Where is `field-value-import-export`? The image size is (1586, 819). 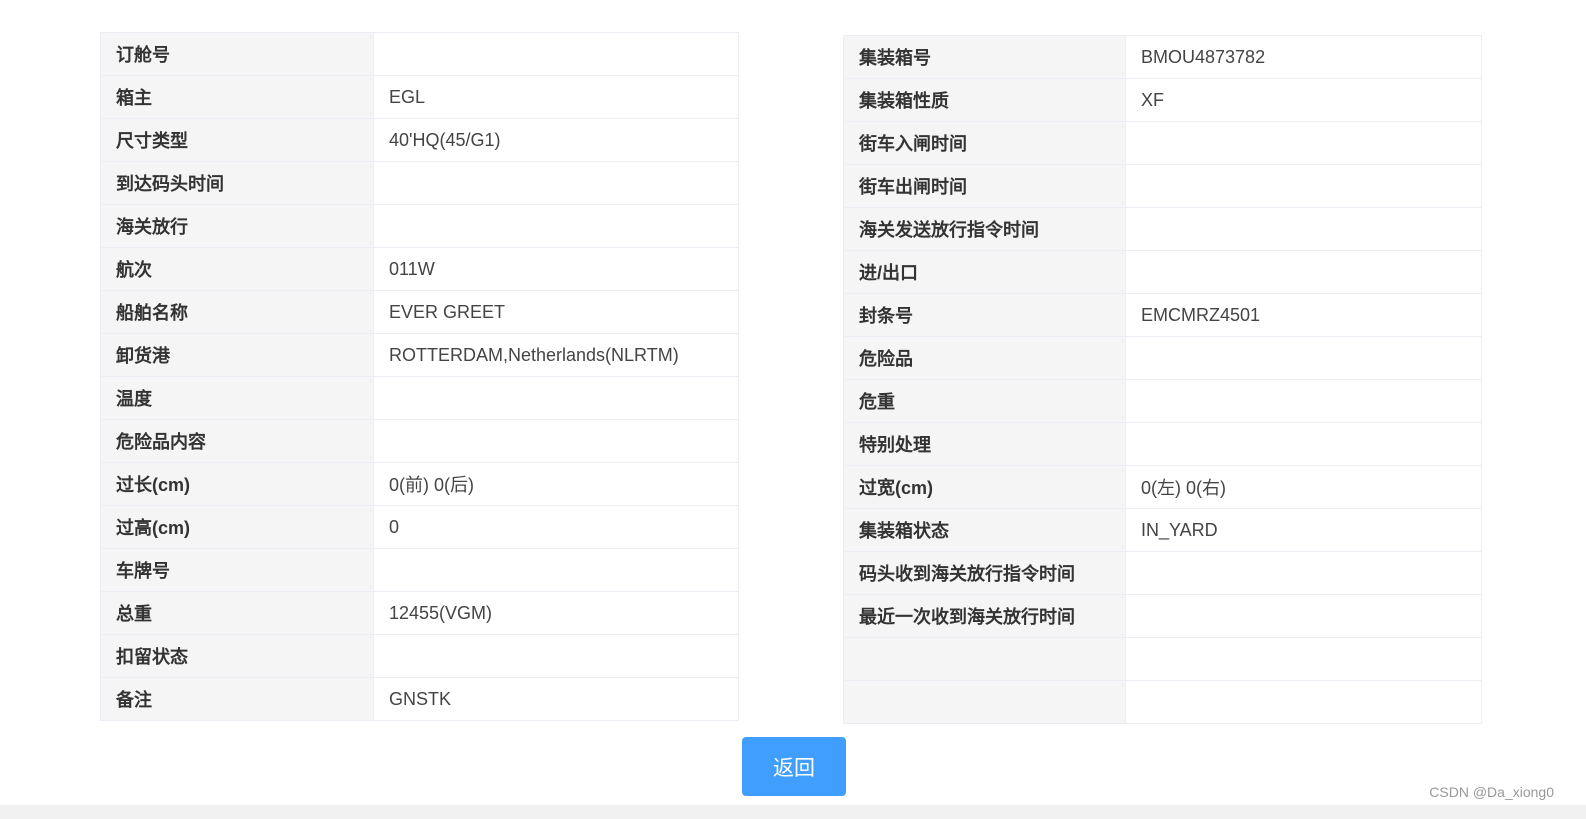 field-value-import-export is located at coordinates (1303, 272).